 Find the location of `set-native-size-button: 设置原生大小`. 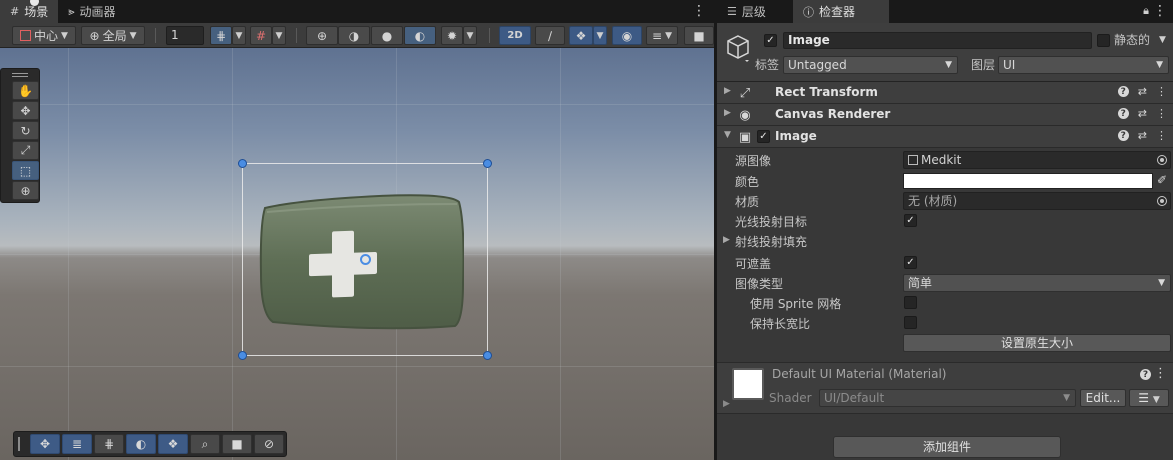

set-native-size-button: 设置原生大小 is located at coordinates (1037, 343).